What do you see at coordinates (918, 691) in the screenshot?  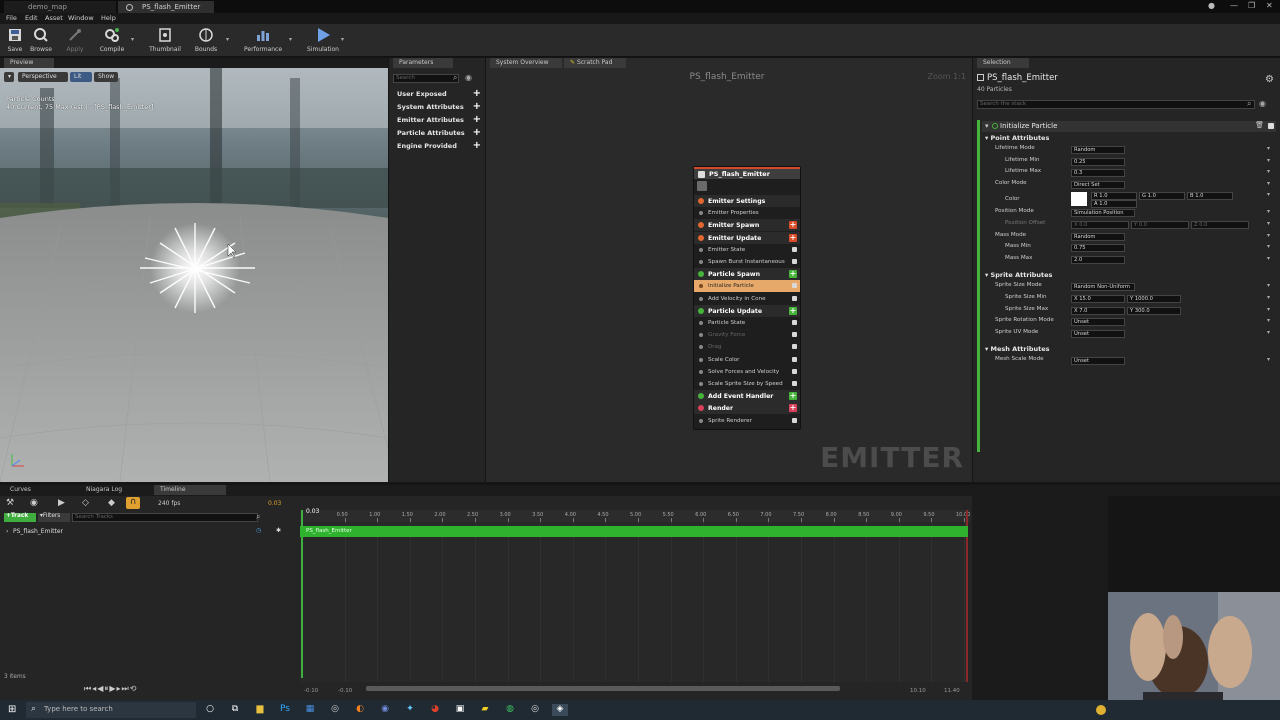 I see `view-end: 10.10` at bounding box center [918, 691].